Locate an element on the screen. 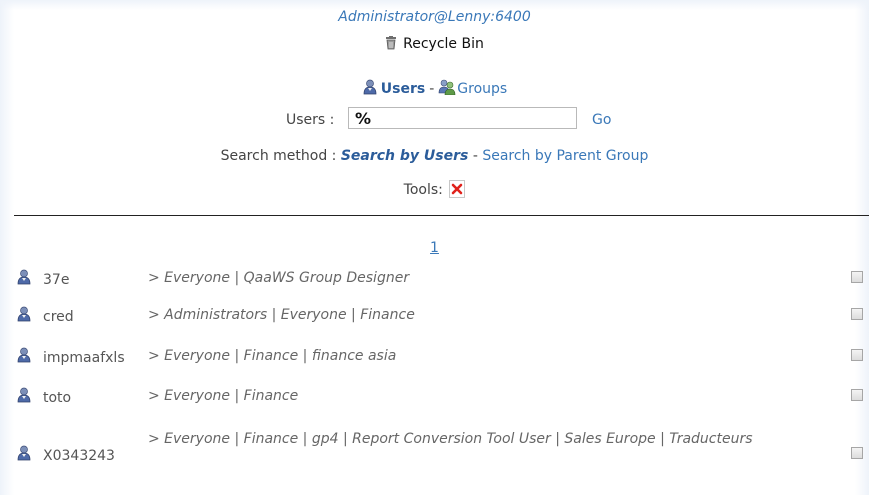 Image resolution: width=869 pixels, height=495 pixels. user-name: impmaafxls is located at coordinates (84, 358).